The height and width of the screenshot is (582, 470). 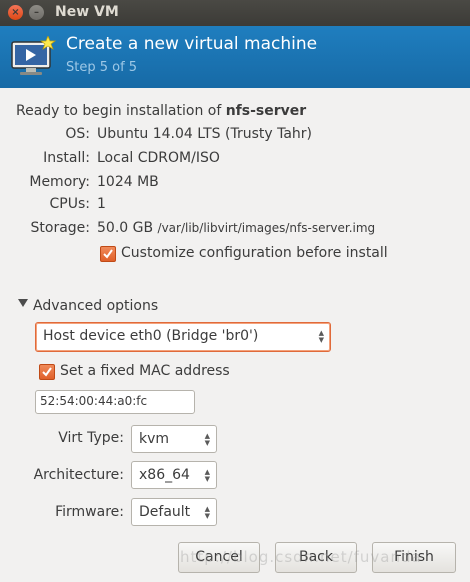 What do you see at coordinates (128, 182) in the screenshot?
I see `memory-value: 1024 MB` at bounding box center [128, 182].